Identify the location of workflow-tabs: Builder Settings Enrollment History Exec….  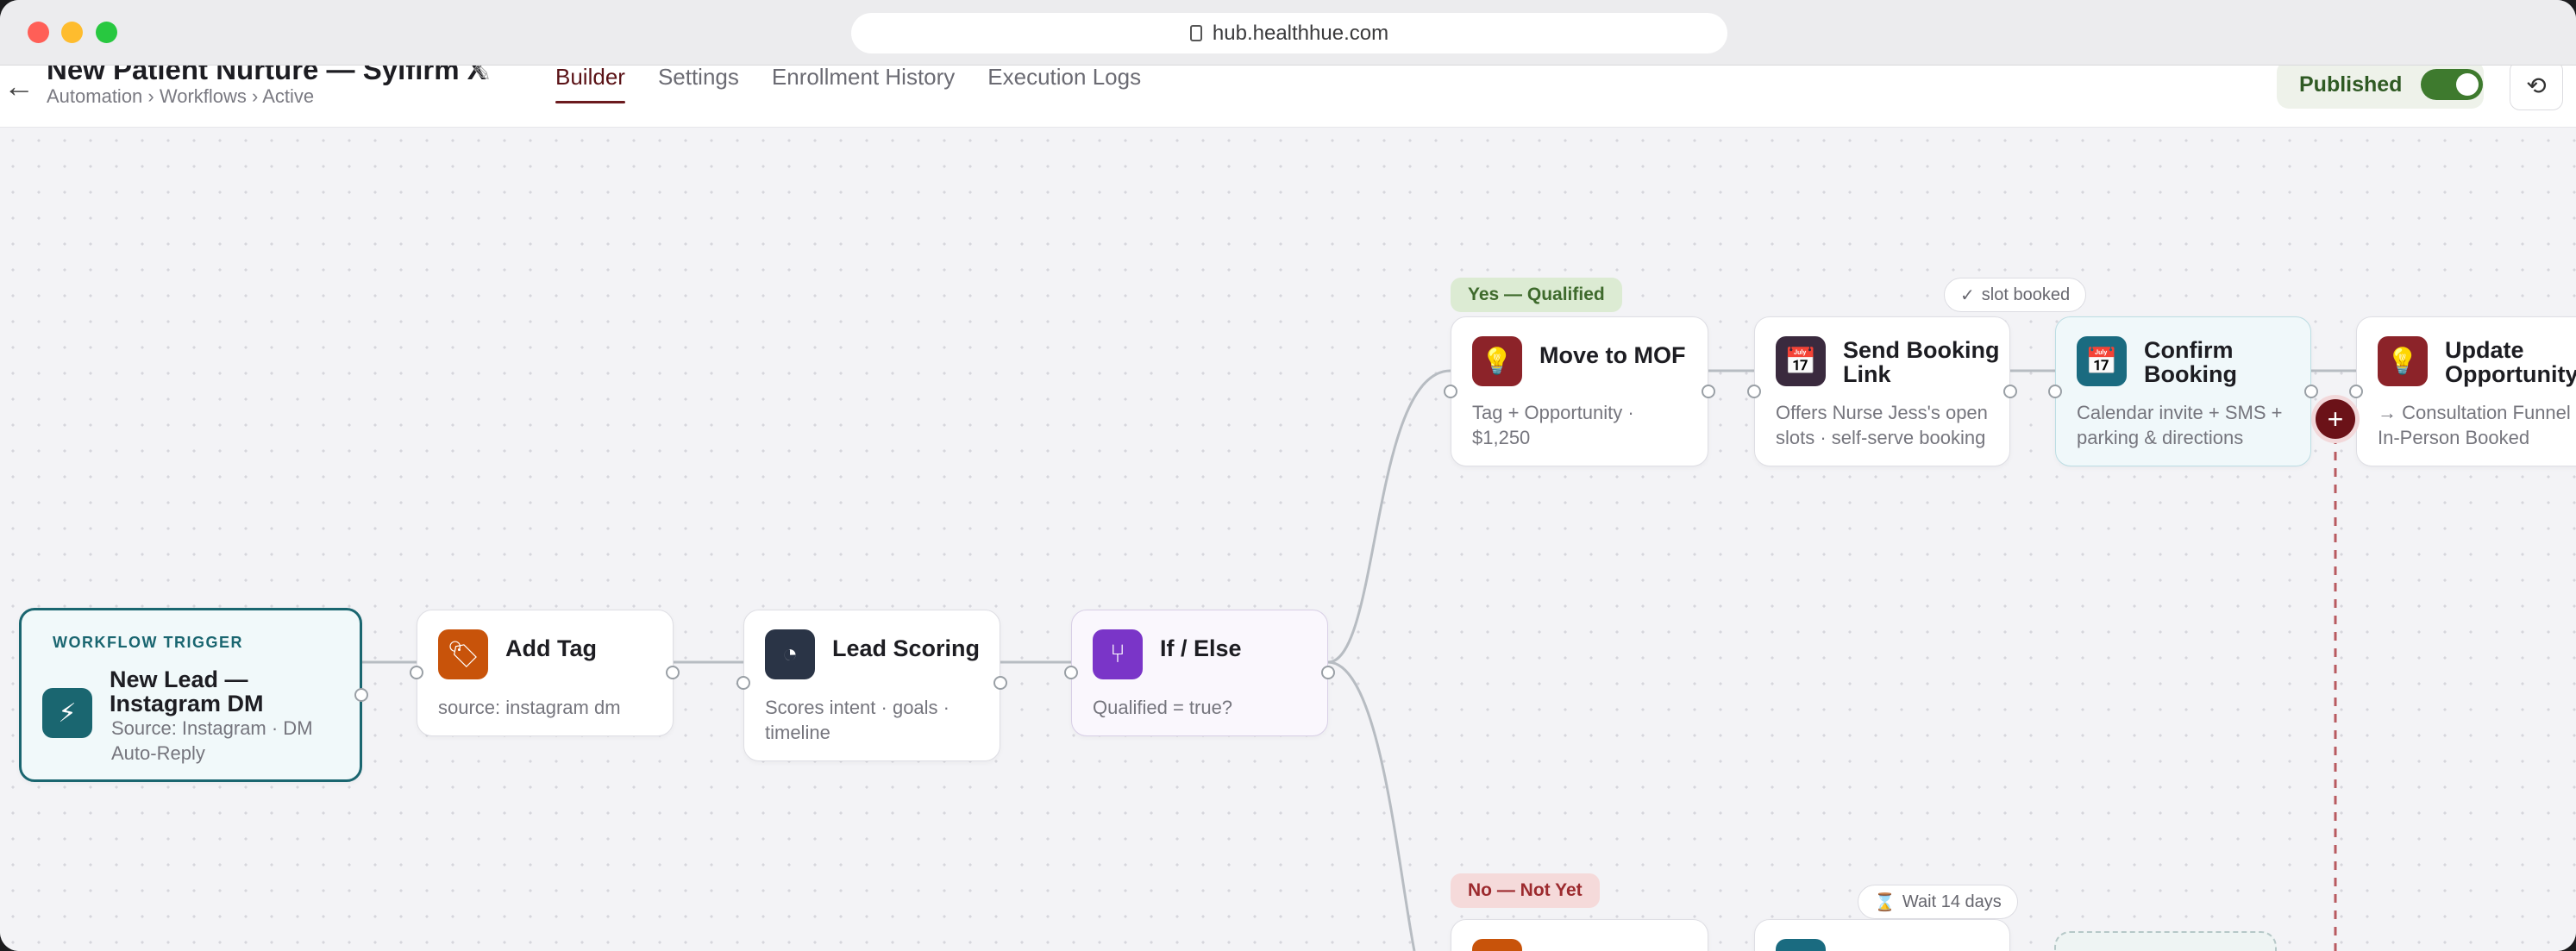
(848, 97).